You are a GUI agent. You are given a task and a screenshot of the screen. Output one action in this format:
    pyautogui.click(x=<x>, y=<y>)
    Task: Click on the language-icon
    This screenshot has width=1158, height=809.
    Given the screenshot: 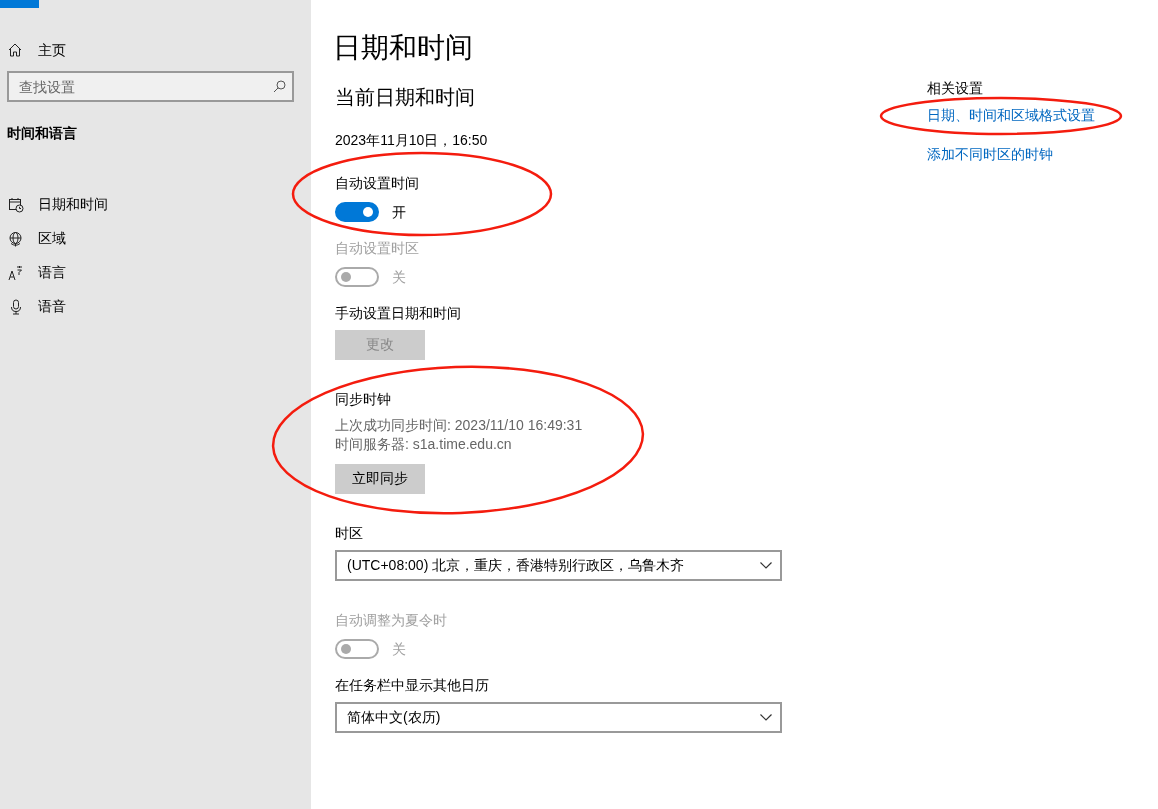 What is the action you would take?
    pyautogui.click(x=16, y=273)
    